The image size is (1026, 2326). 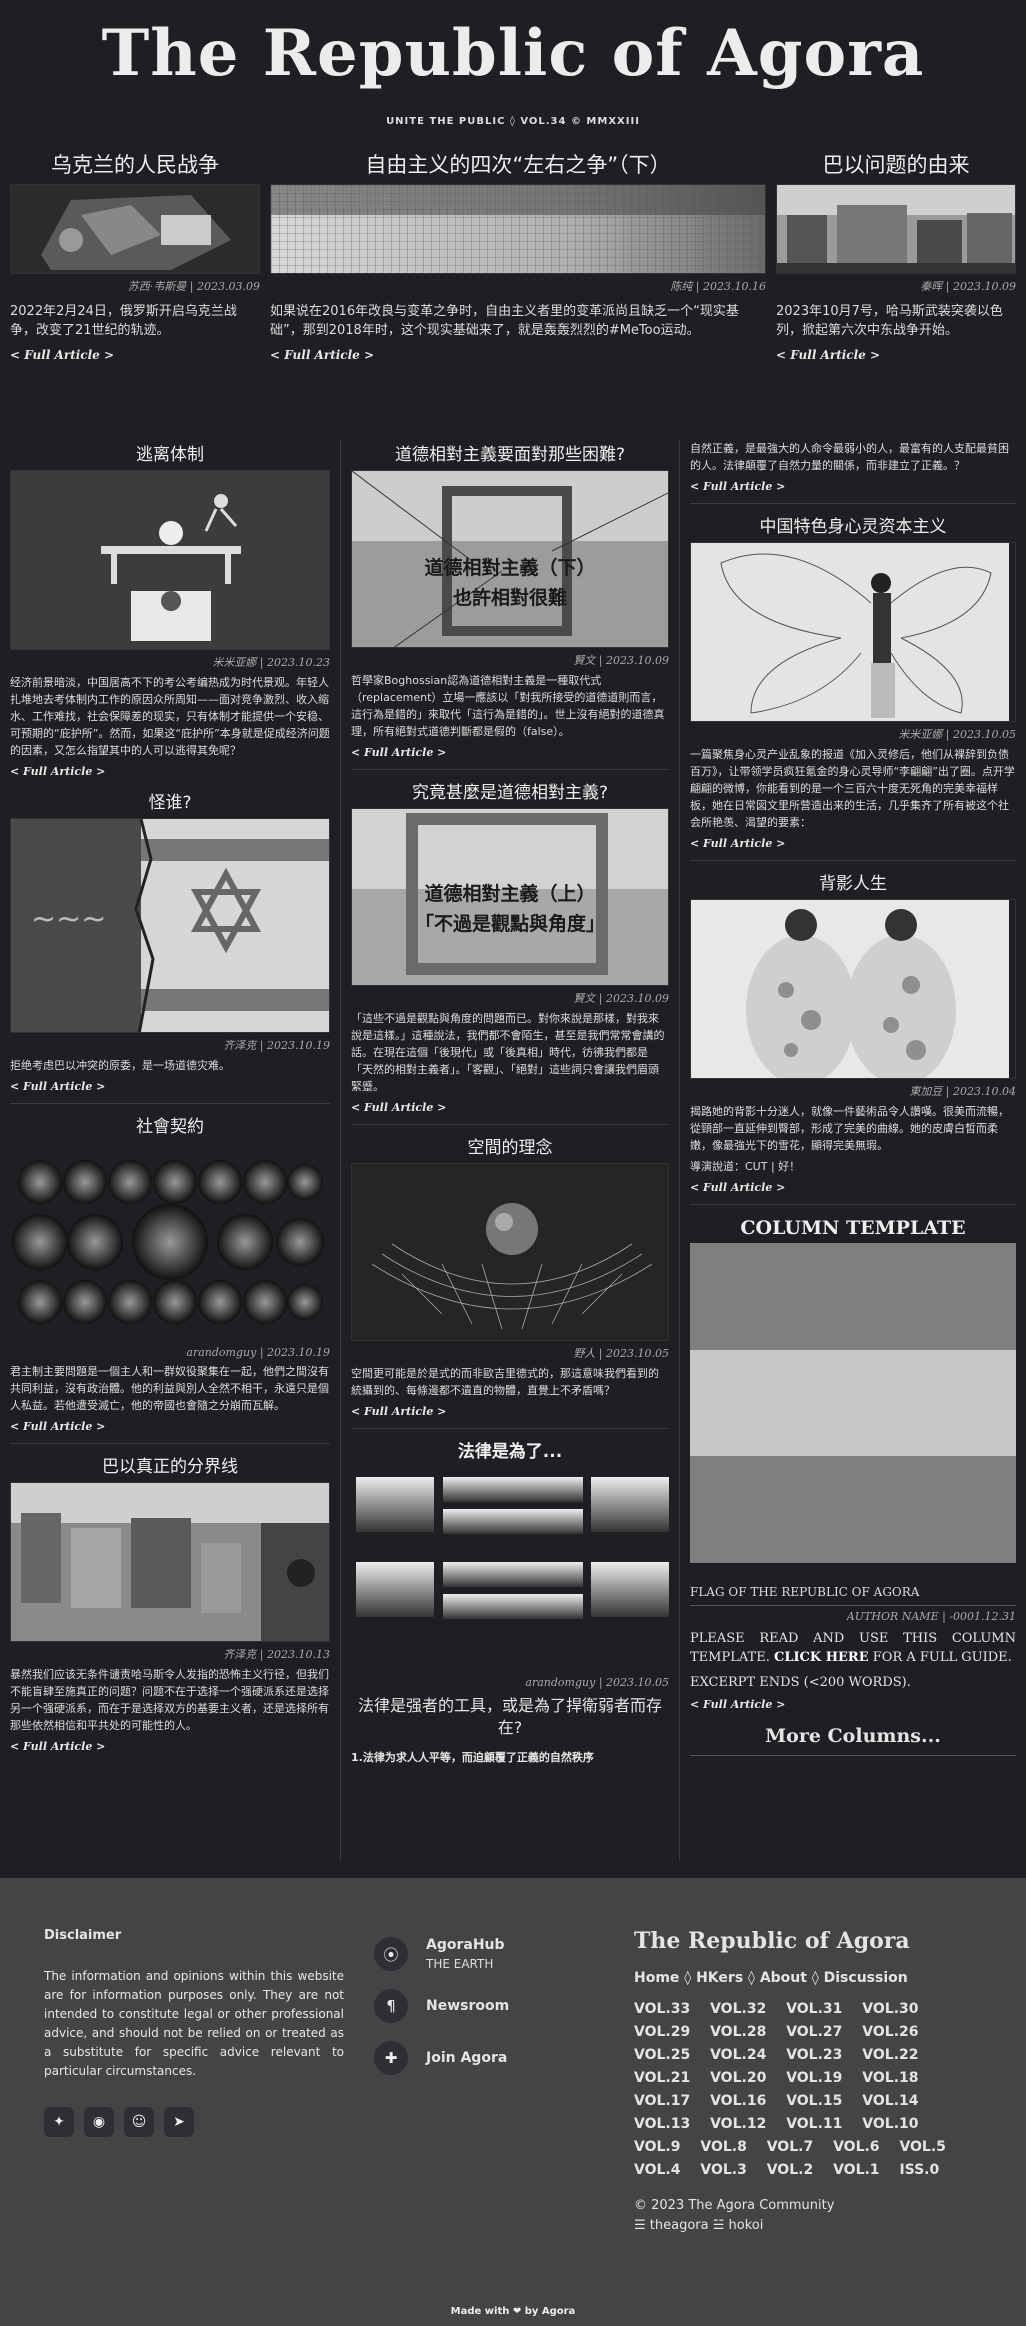 I want to click on volume-link: VOL.8, so click(x=723, y=2147).